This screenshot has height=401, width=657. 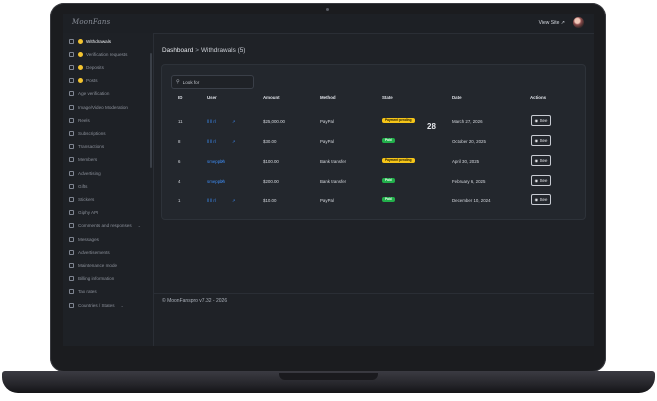 I want to click on status-badge: Payment pending, so click(x=398, y=120).